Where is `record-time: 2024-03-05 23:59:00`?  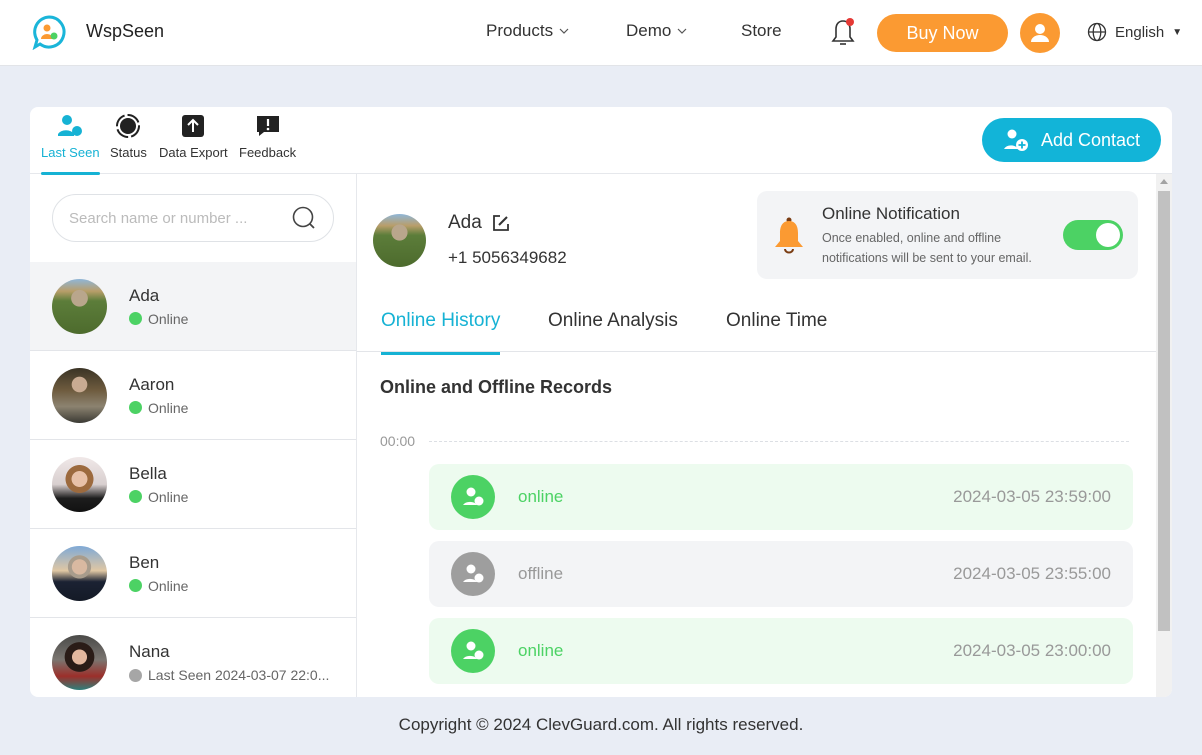
record-time: 2024-03-05 23:59:00 is located at coordinates (1032, 496).